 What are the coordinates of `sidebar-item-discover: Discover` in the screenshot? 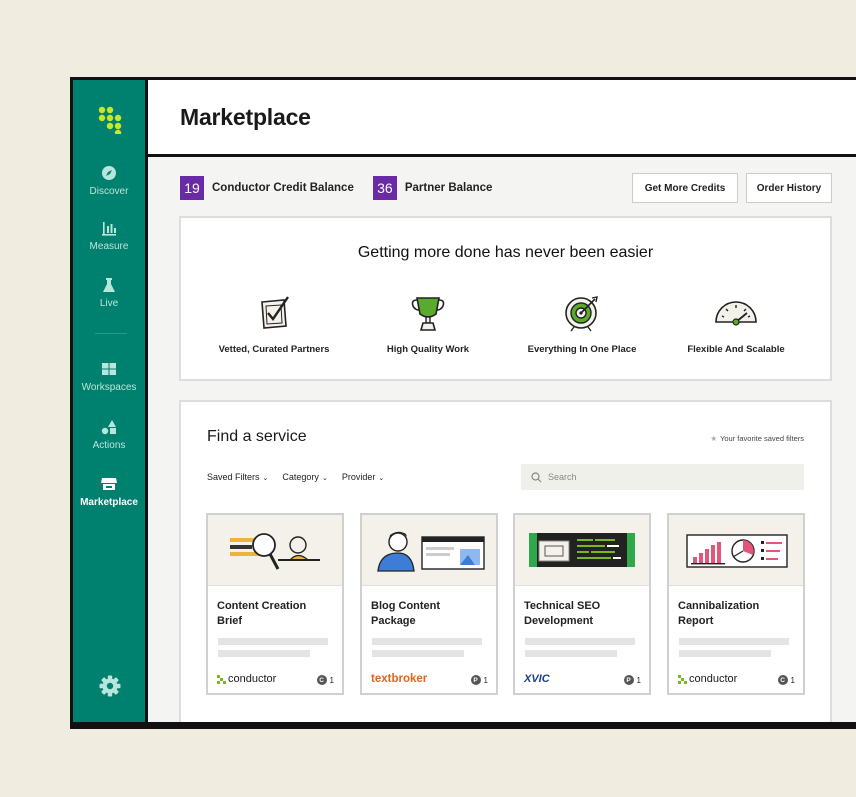 It's located at (109, 180).